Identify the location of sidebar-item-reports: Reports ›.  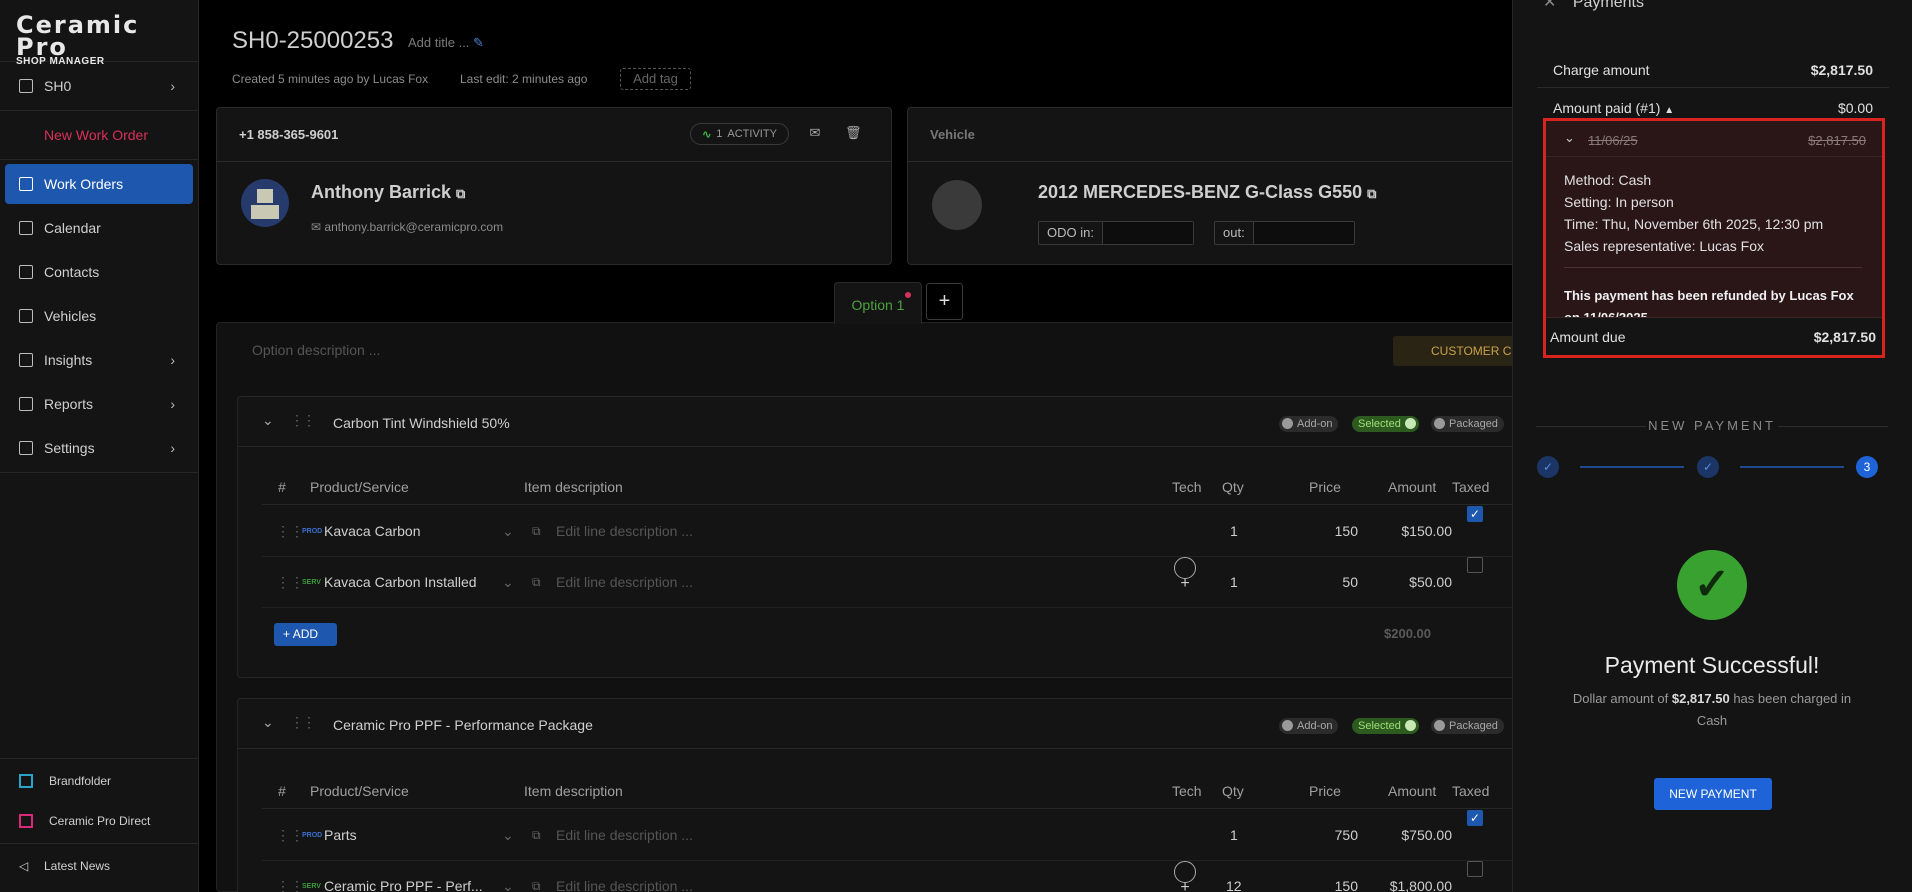
(99, 404).